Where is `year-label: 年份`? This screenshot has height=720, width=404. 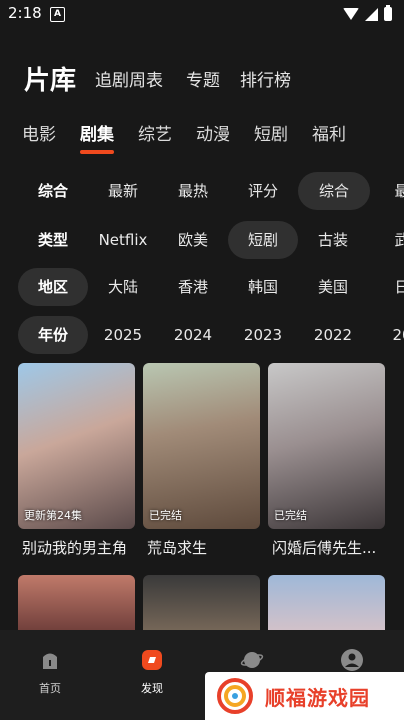
year-label: 年份 is located at coordinates (53, 335).